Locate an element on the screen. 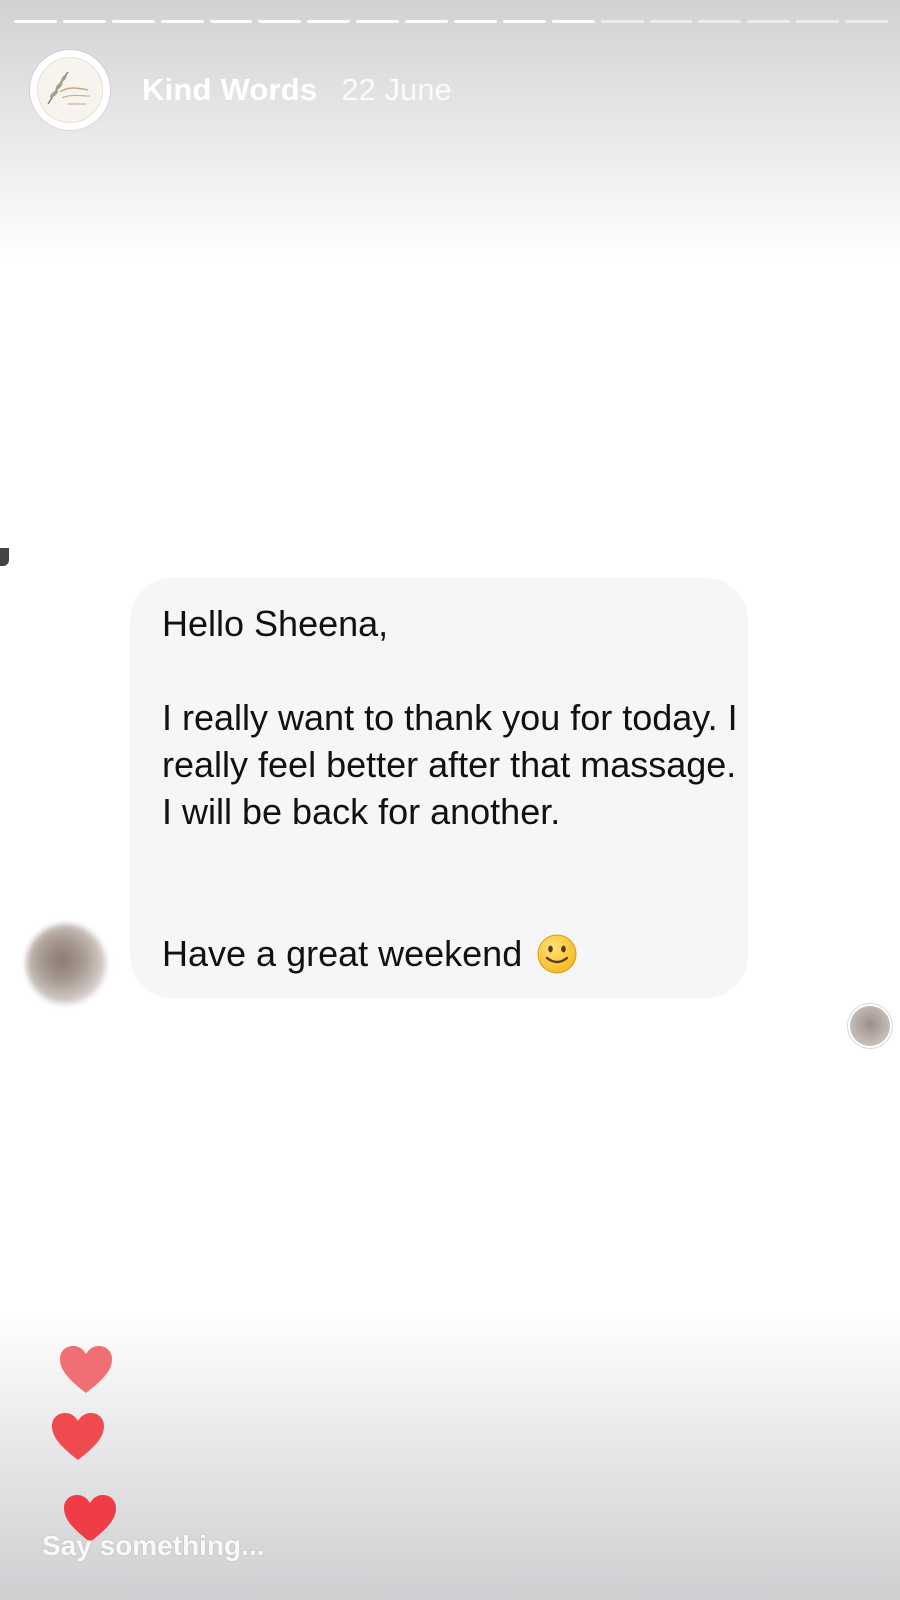  story-title: Kind Words is located at coordinates (229, 90).